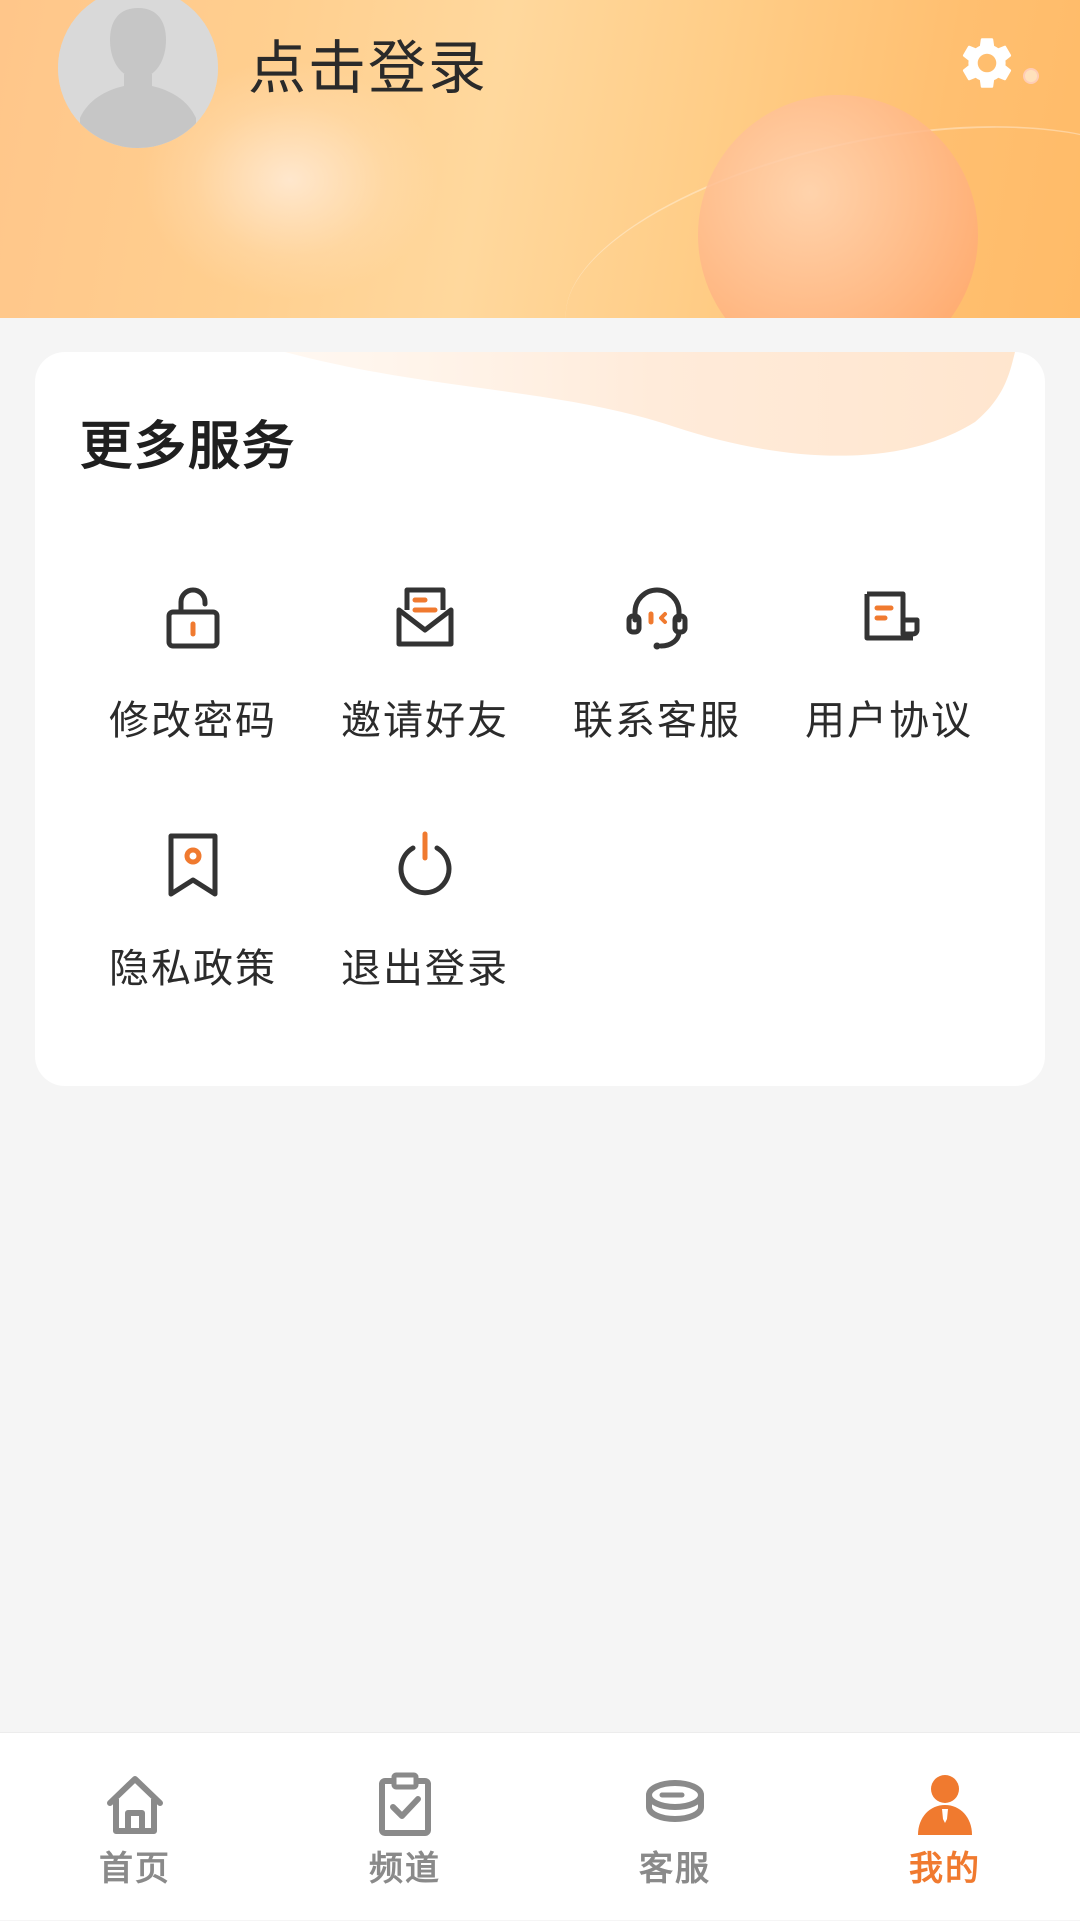 The image size is (1080, 1921). I want to click on headset-icon, so click(657, 618).